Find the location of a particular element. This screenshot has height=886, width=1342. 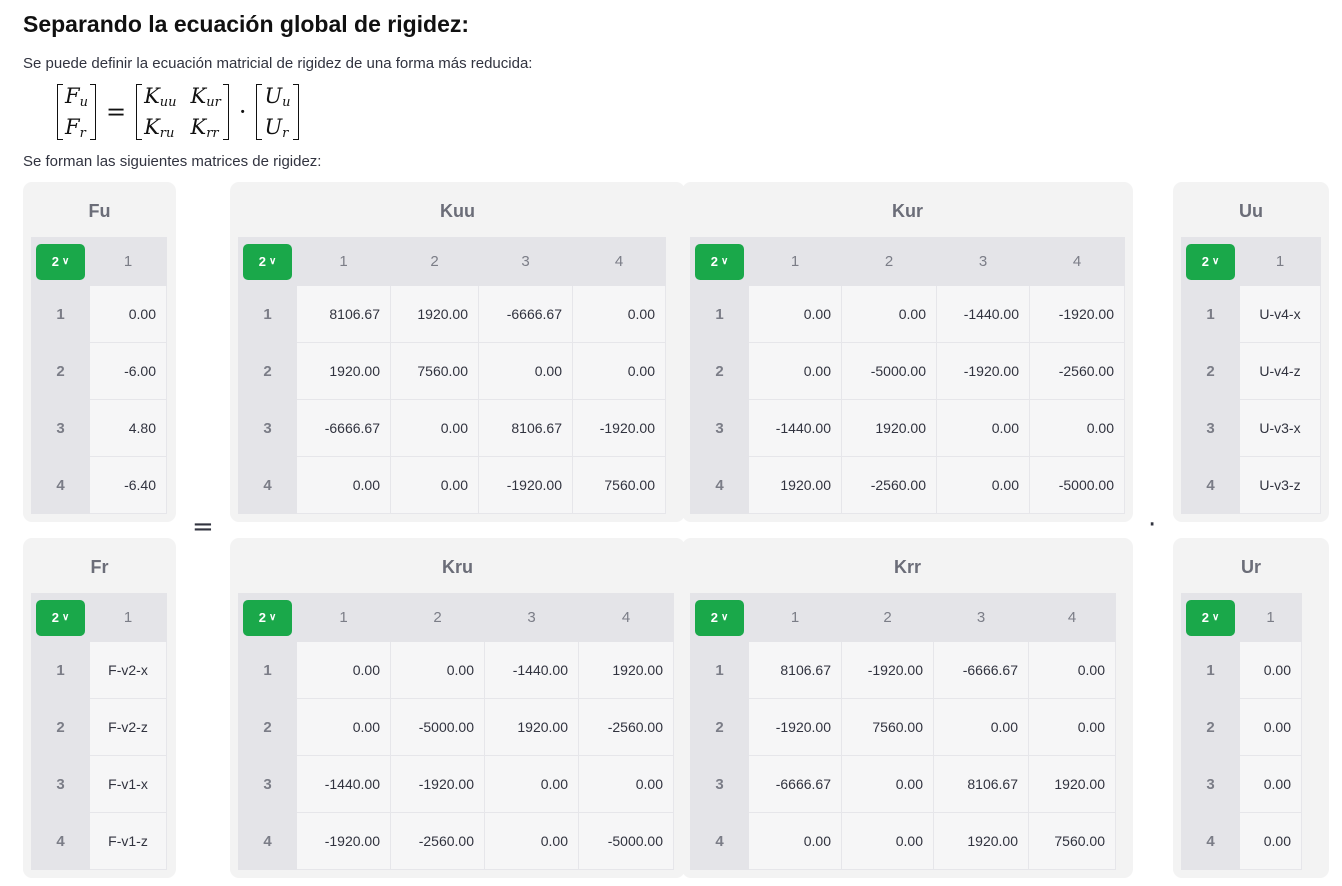

matrix-cell: 4.80 is located at coordinates (128, 428).